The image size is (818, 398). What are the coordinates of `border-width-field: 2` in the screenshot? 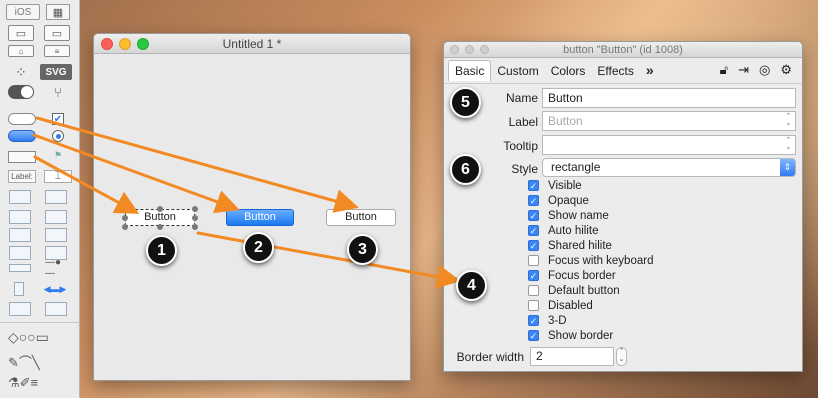 It's located at (572, 356).